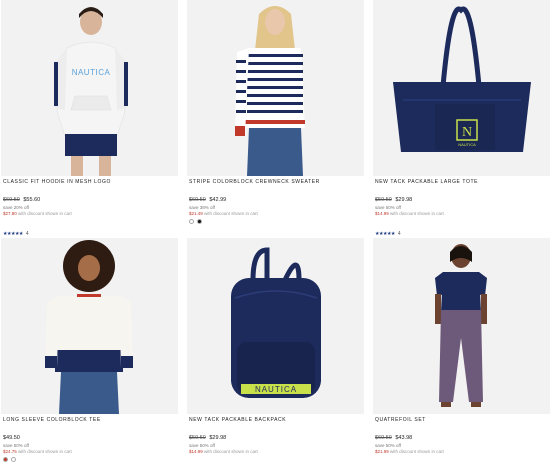  I want to click on tote-logo-mark: N, so click(467, 132).